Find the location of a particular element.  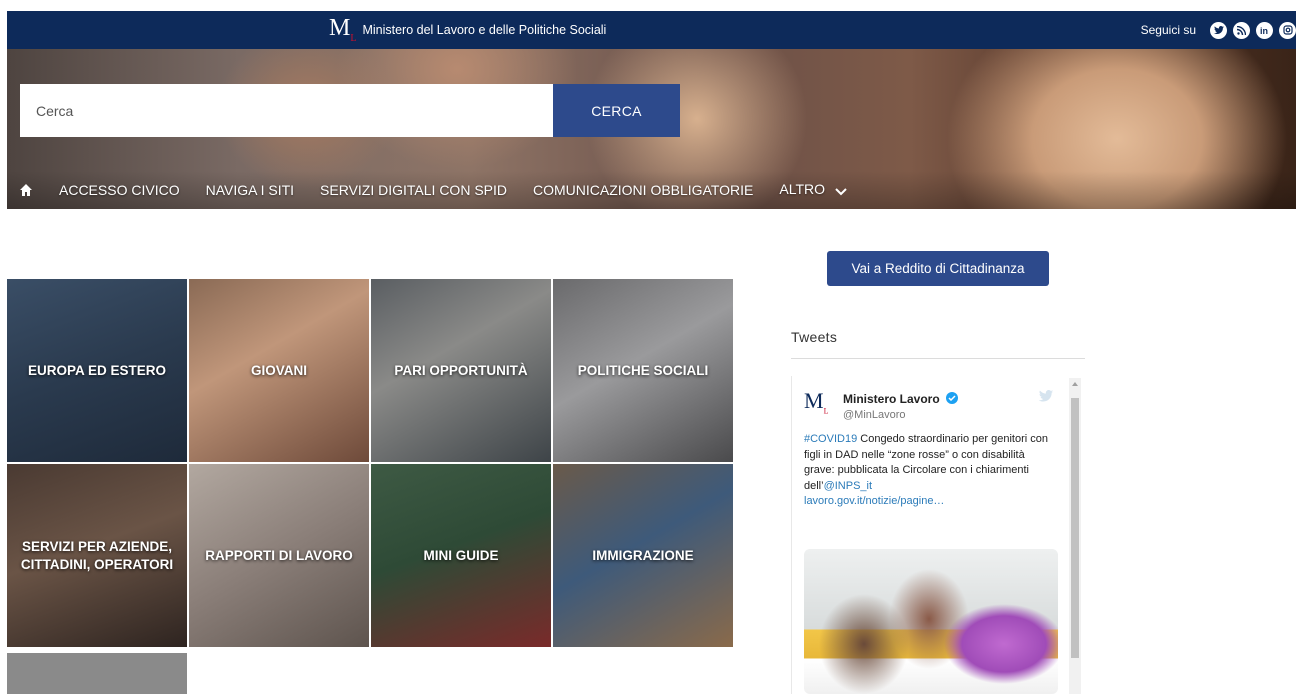

reddito-cittadinanza-button: Vai a Reddito di Cittadinanza is located at coordinates (938, 268).